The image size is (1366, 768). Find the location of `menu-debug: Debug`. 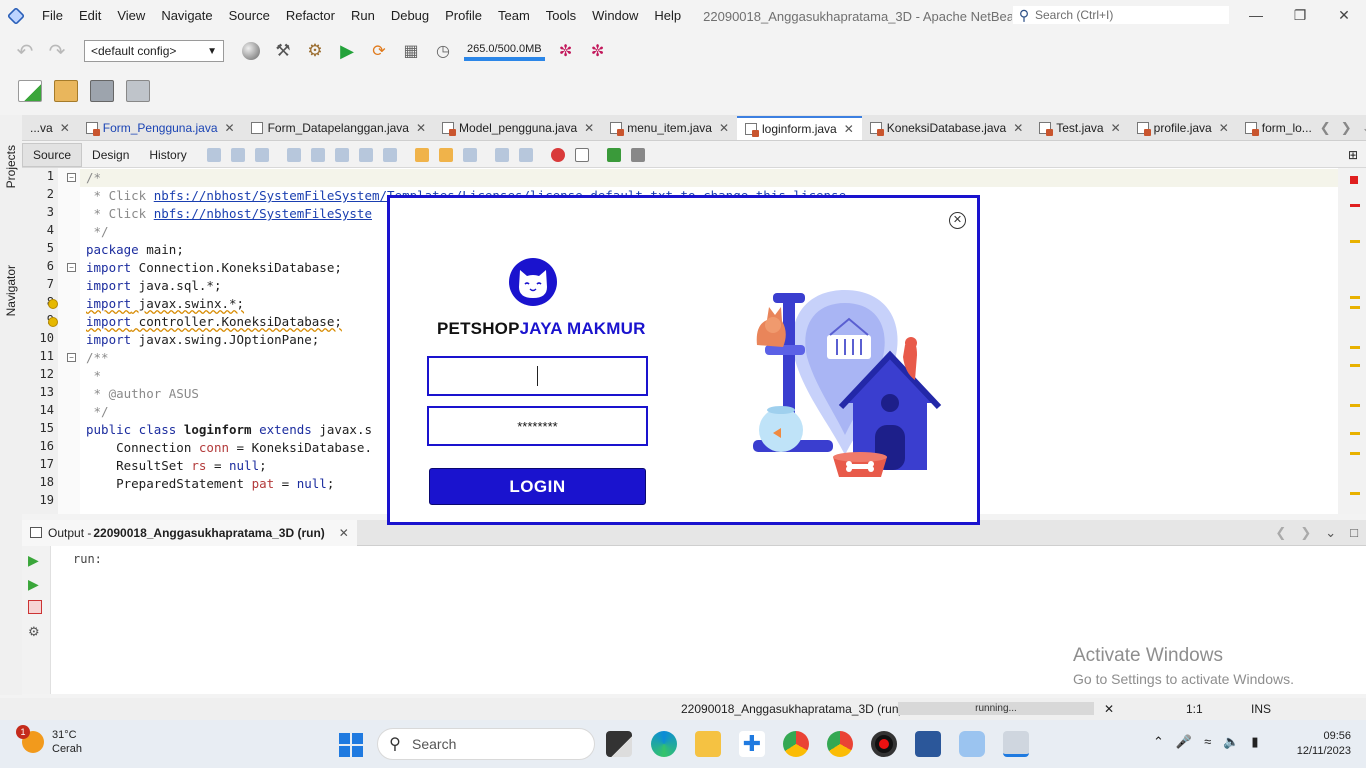

menu-debug: Debug is located at coordinates (410, 16).